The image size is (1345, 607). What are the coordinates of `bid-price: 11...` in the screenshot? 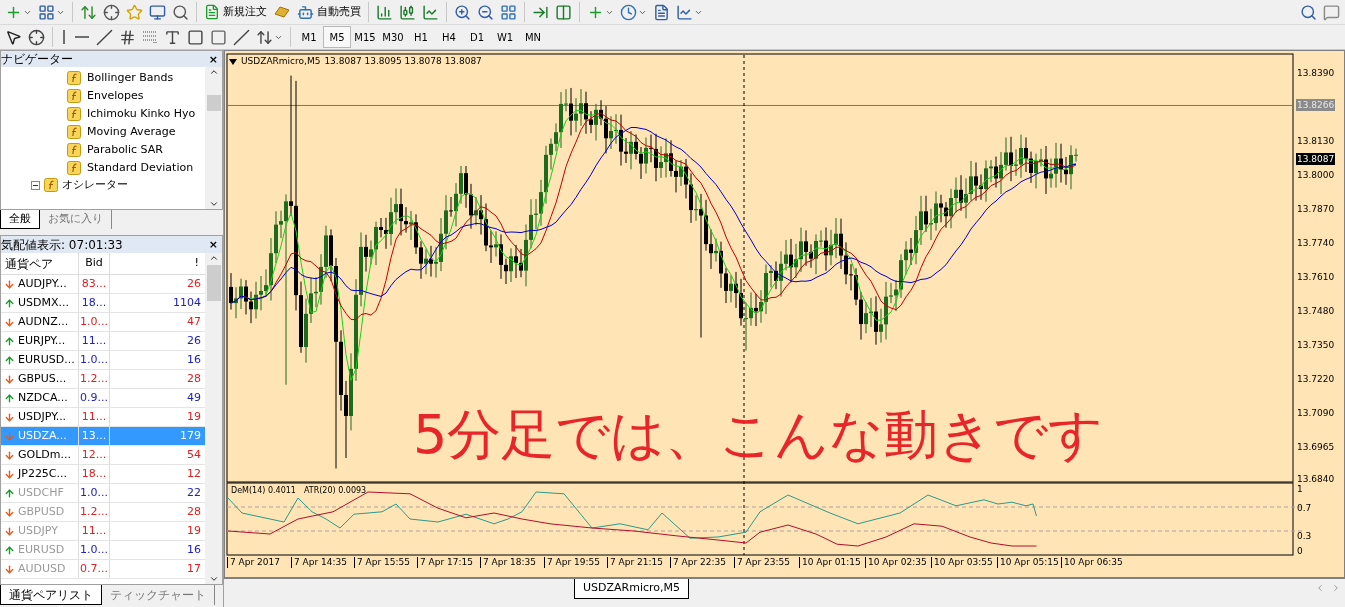 It's located at (94, 417).